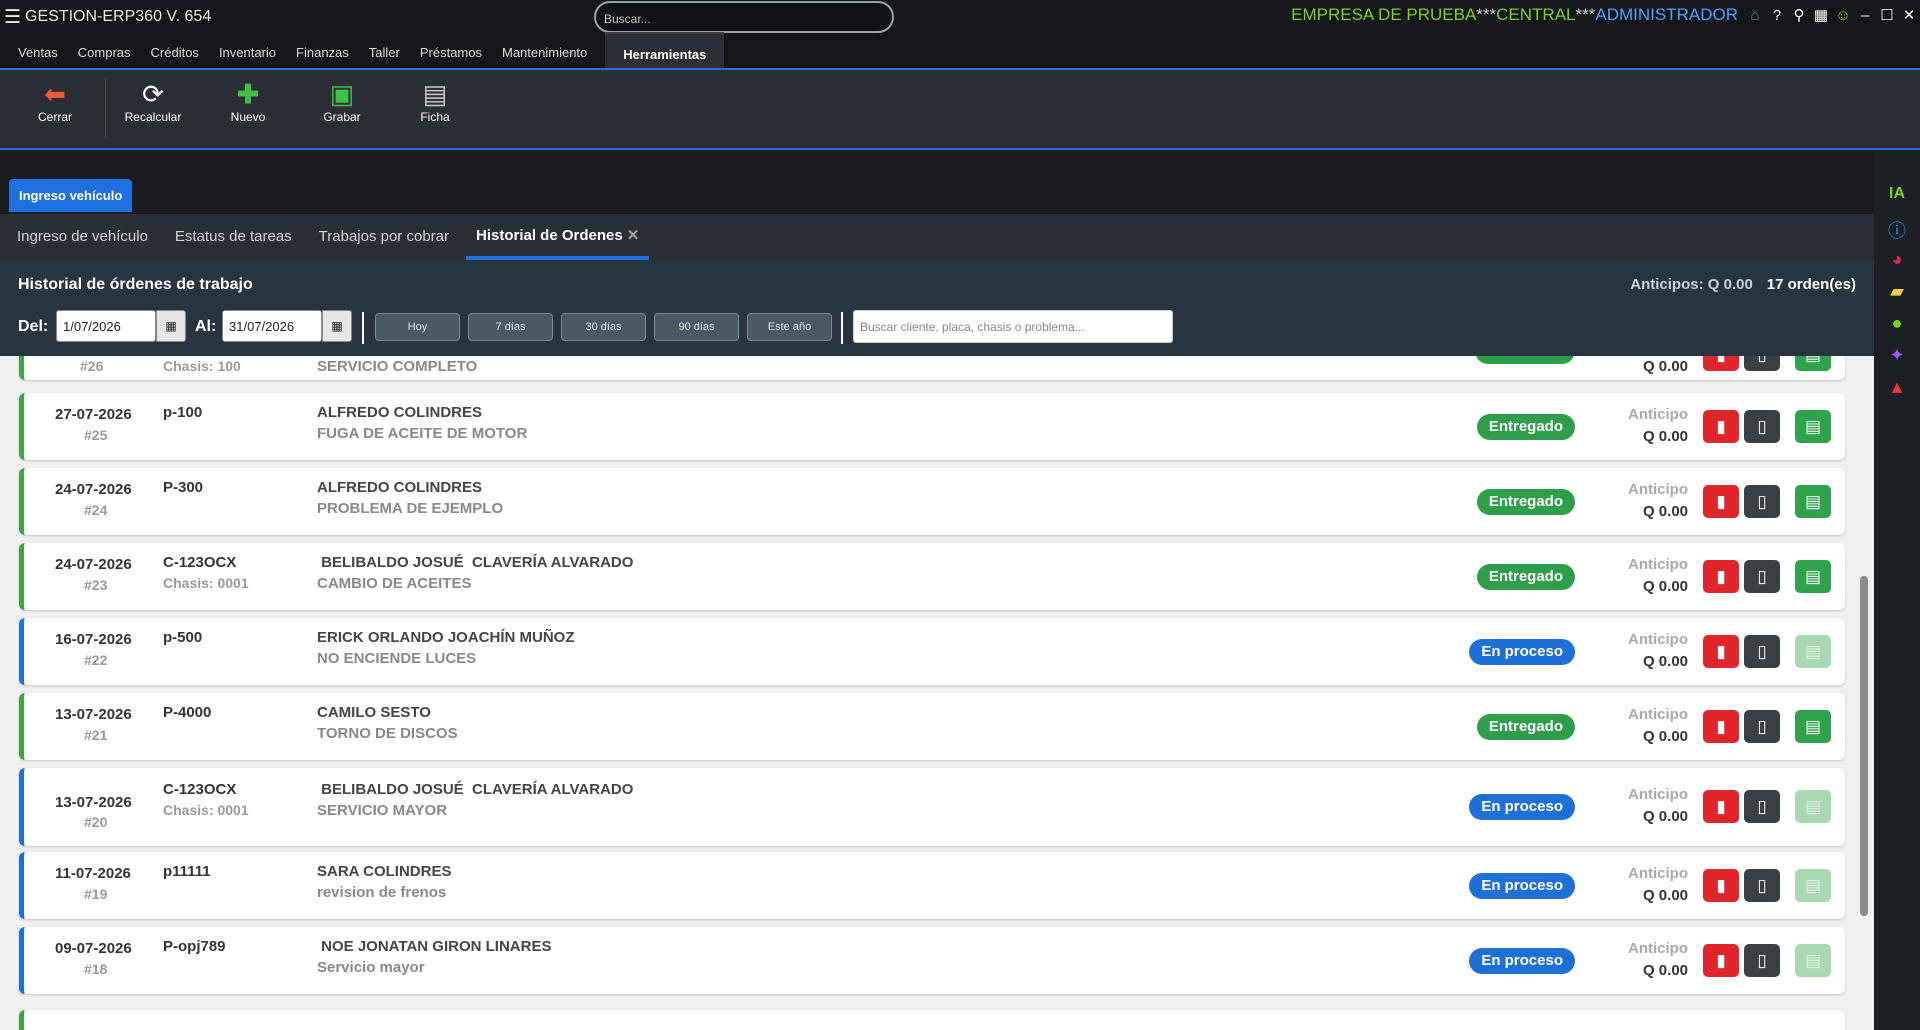  What do you see at coordinates (55, 101) in the screenshot?
I see `close-button: ⬅ Cerrar` at bounding box center [55, 101].